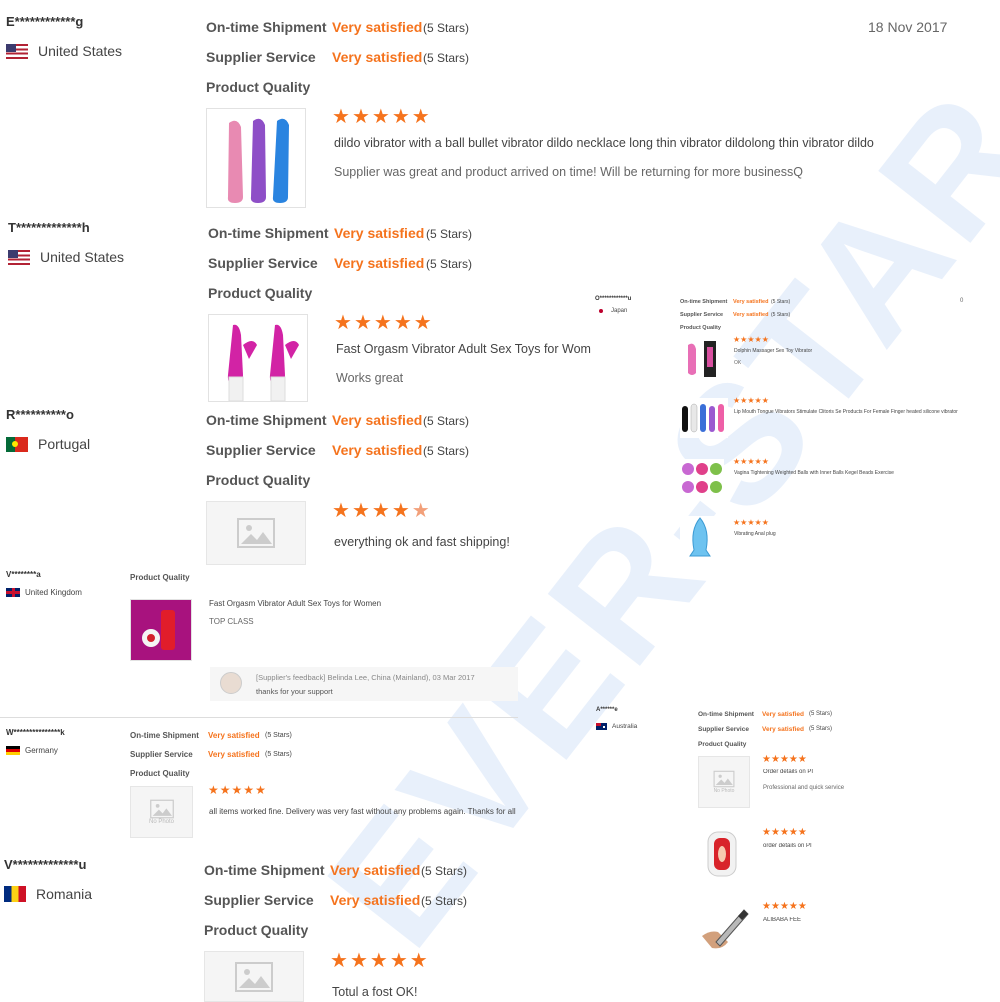 The height and width of the screenshot is (1002, 1000). What do you see at coordinates (48, 894) in the screenshot?
I see `reviewer-country: Romania` at bounding box center [48, 894].